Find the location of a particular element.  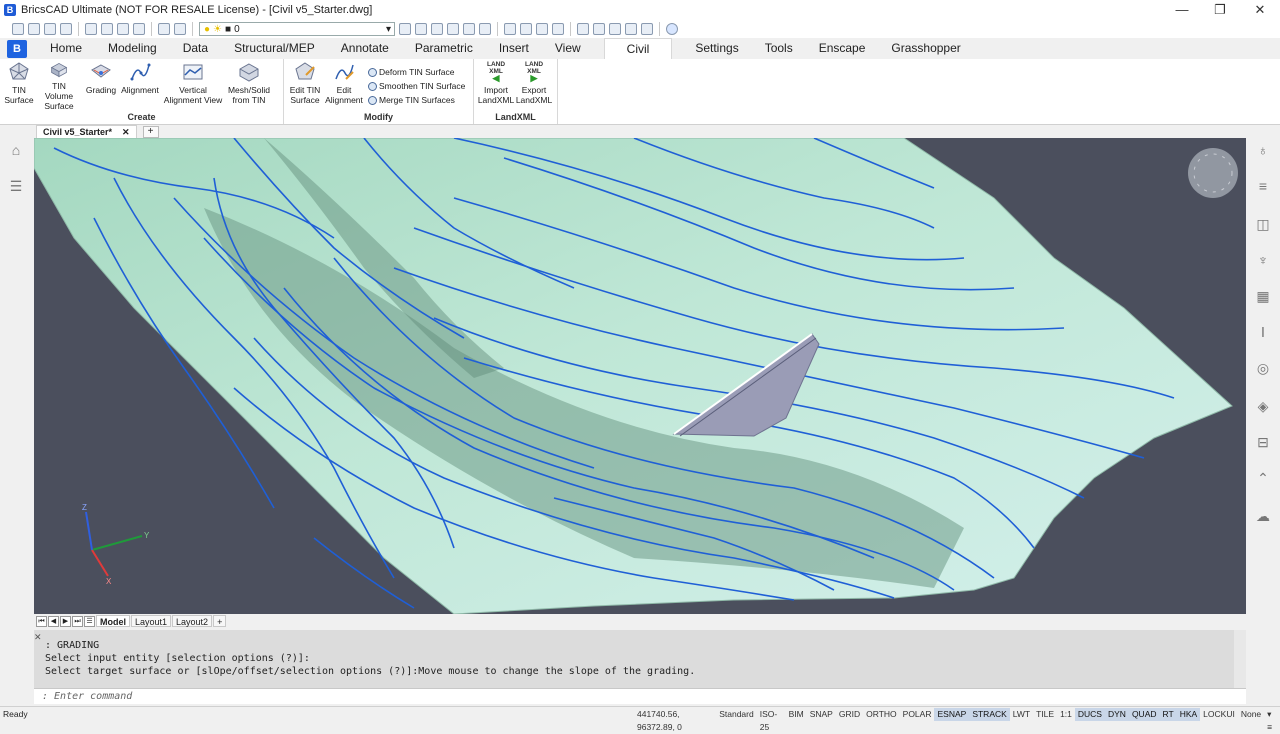

tab-annotate: Annotate is located at coordinates (365, 48).